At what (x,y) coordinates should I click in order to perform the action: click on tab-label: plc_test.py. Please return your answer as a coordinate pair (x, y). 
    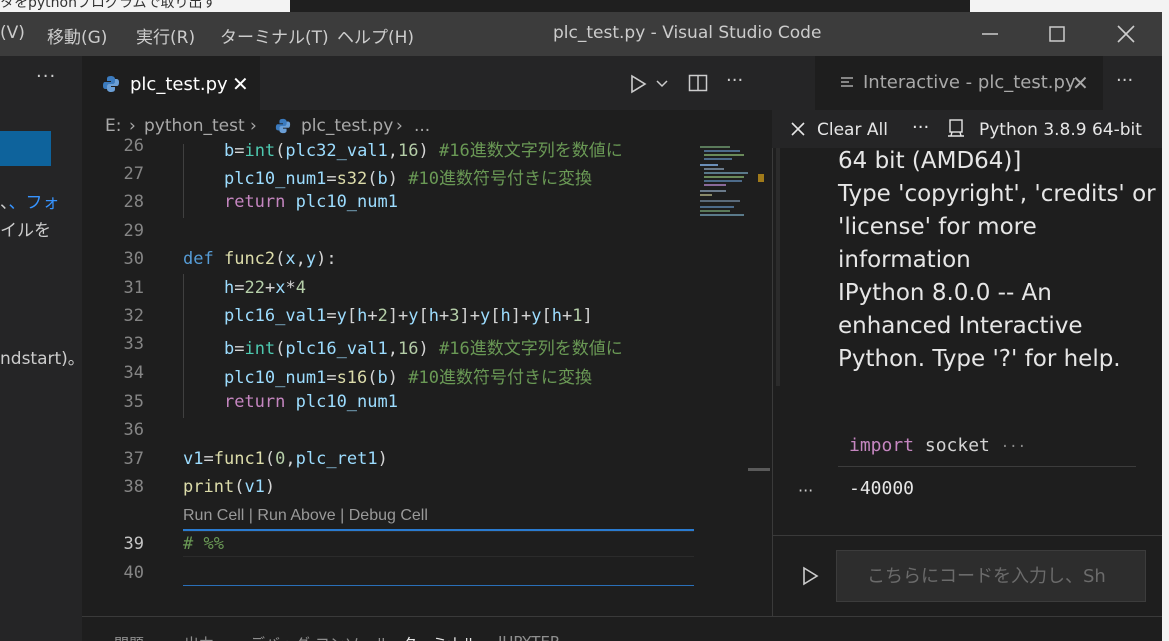
    Looking at the image, I should click on (179, 84).